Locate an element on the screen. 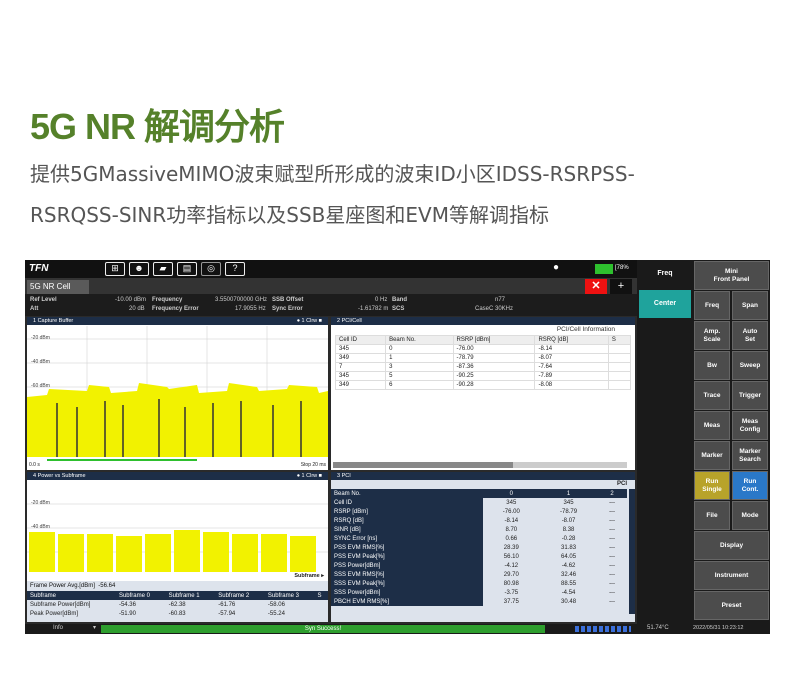  table-row: SYNC Error [ns] 0.66 -0.28 --- is located at coordinates (479, 538).